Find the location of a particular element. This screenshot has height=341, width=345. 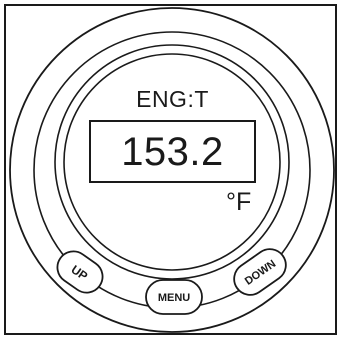

menu-button-label: MENU is located at coordinates (174, 298).